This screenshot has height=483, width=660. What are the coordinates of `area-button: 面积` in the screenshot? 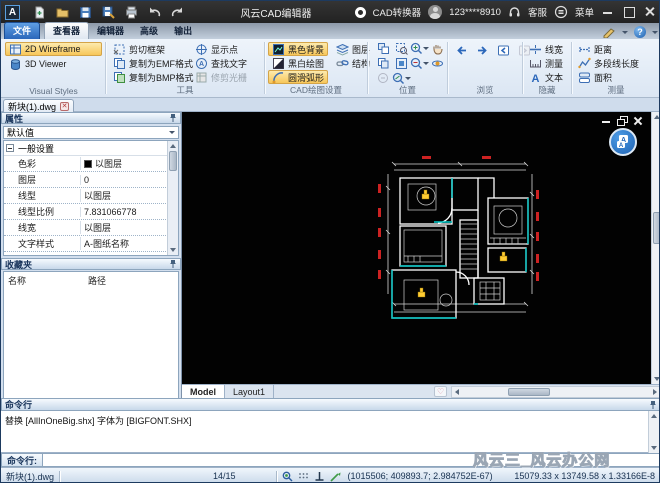 It's located at (608, 77).